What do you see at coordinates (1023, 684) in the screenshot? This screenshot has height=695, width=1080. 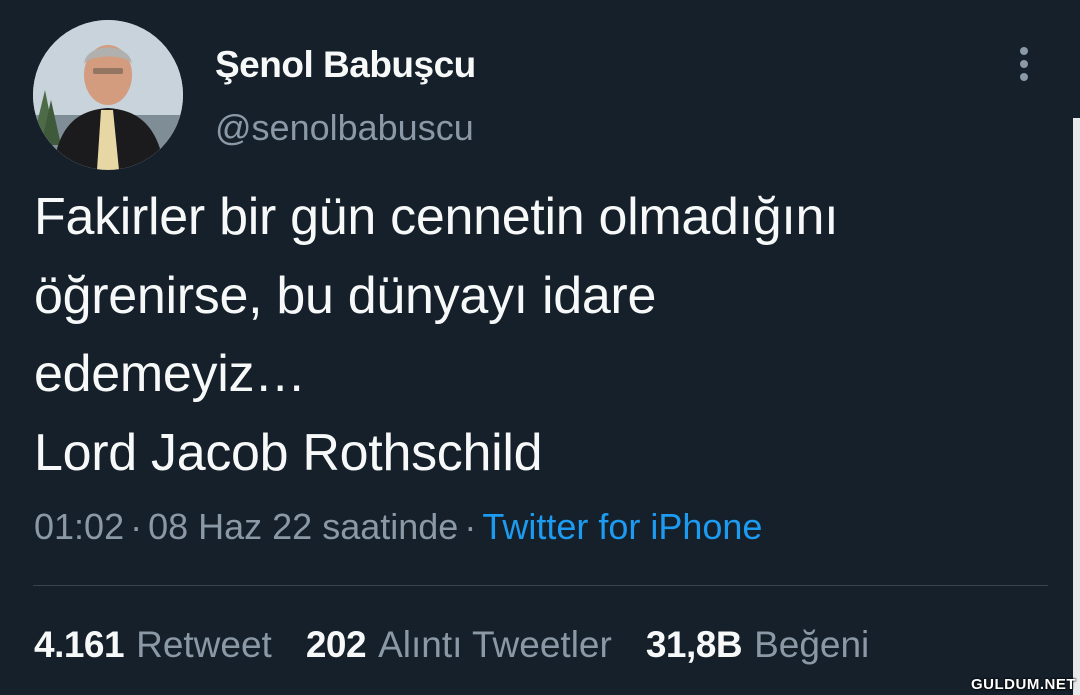 I see `watermark: GULDUM.NET` at bounding box center [1023, 684].